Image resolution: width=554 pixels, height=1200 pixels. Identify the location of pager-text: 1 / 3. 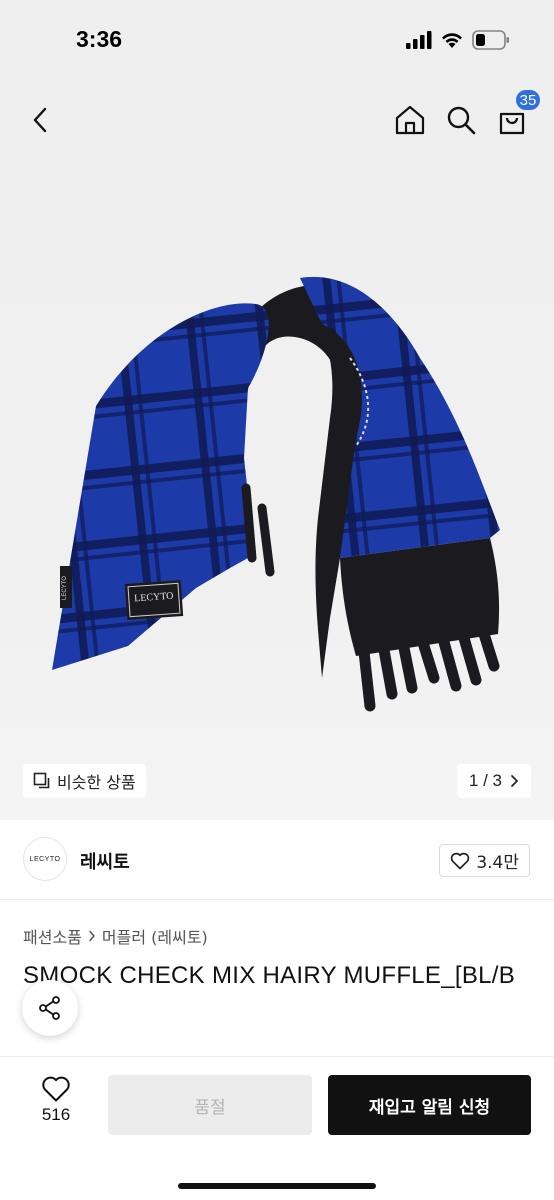
(485, 780).